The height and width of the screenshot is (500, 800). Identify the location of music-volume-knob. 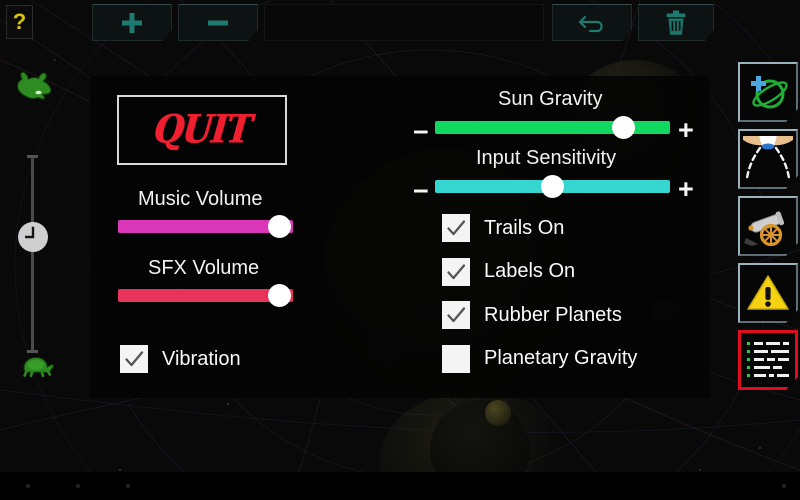
(279, 226).